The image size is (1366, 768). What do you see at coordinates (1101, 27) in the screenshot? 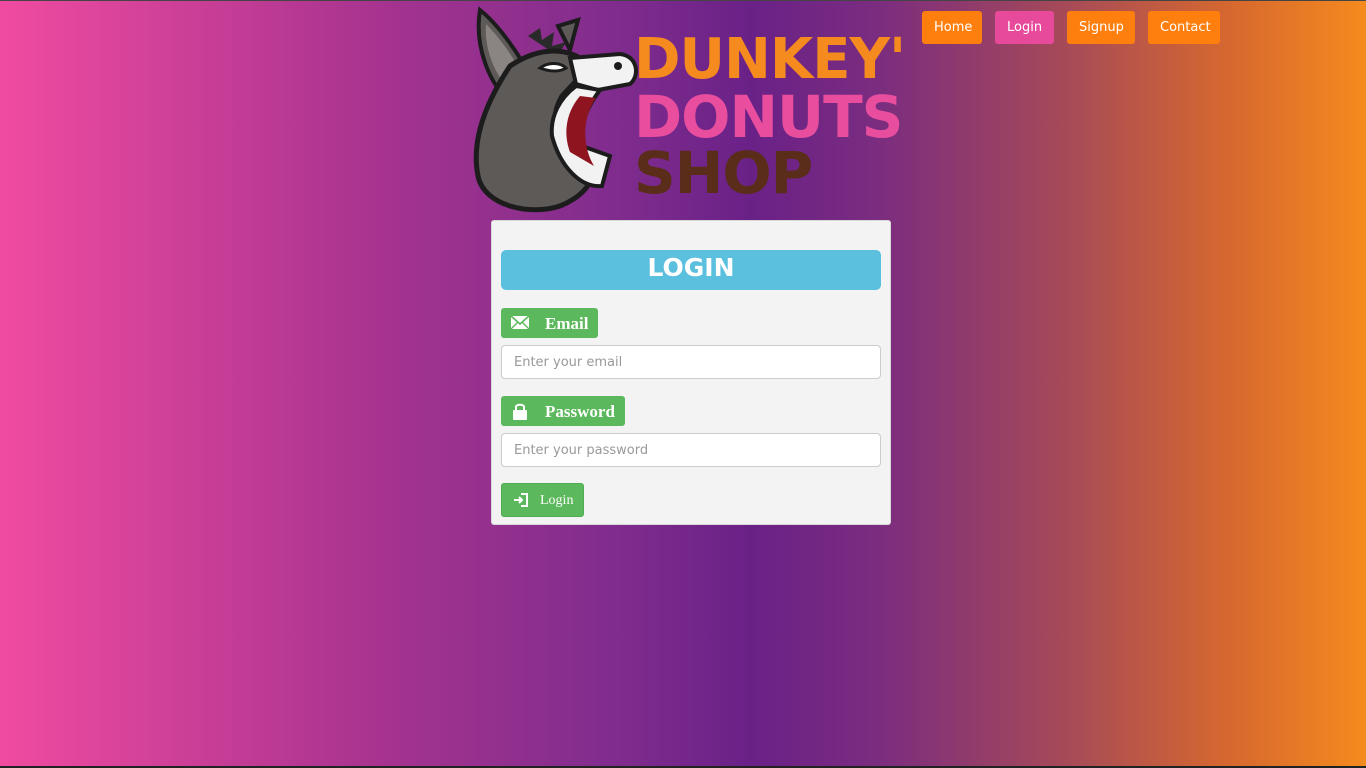
I see `nav-signup-button: Signup` at bounding box center [1101, 27].